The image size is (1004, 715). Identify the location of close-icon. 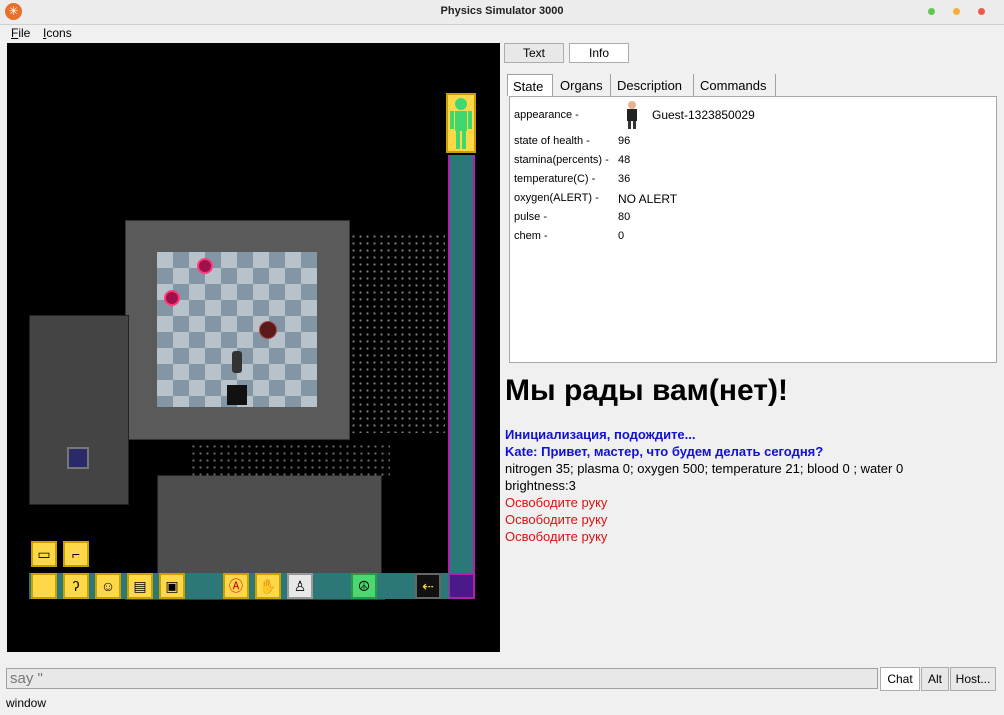
(981, 11).